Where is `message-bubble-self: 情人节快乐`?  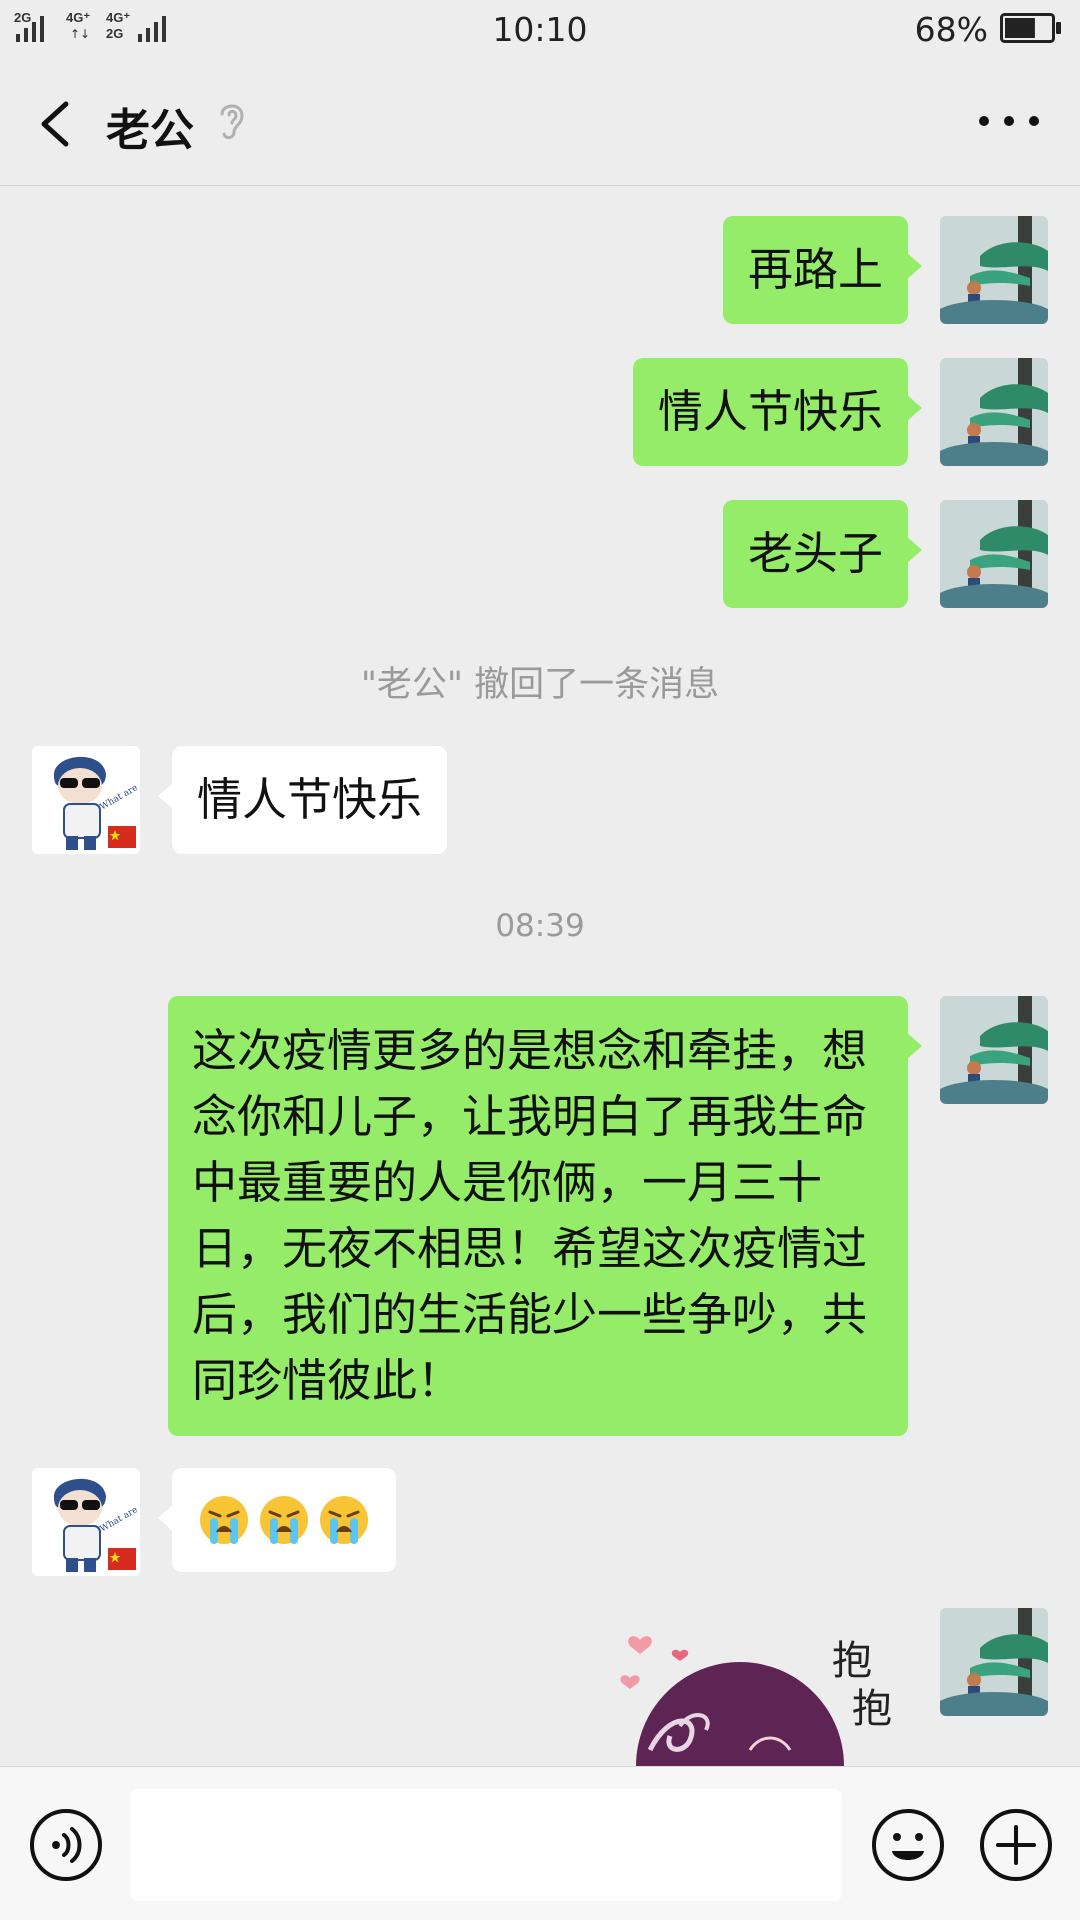 message-bubble-self: 情人节快乐 is located at coordinates (777, 412).